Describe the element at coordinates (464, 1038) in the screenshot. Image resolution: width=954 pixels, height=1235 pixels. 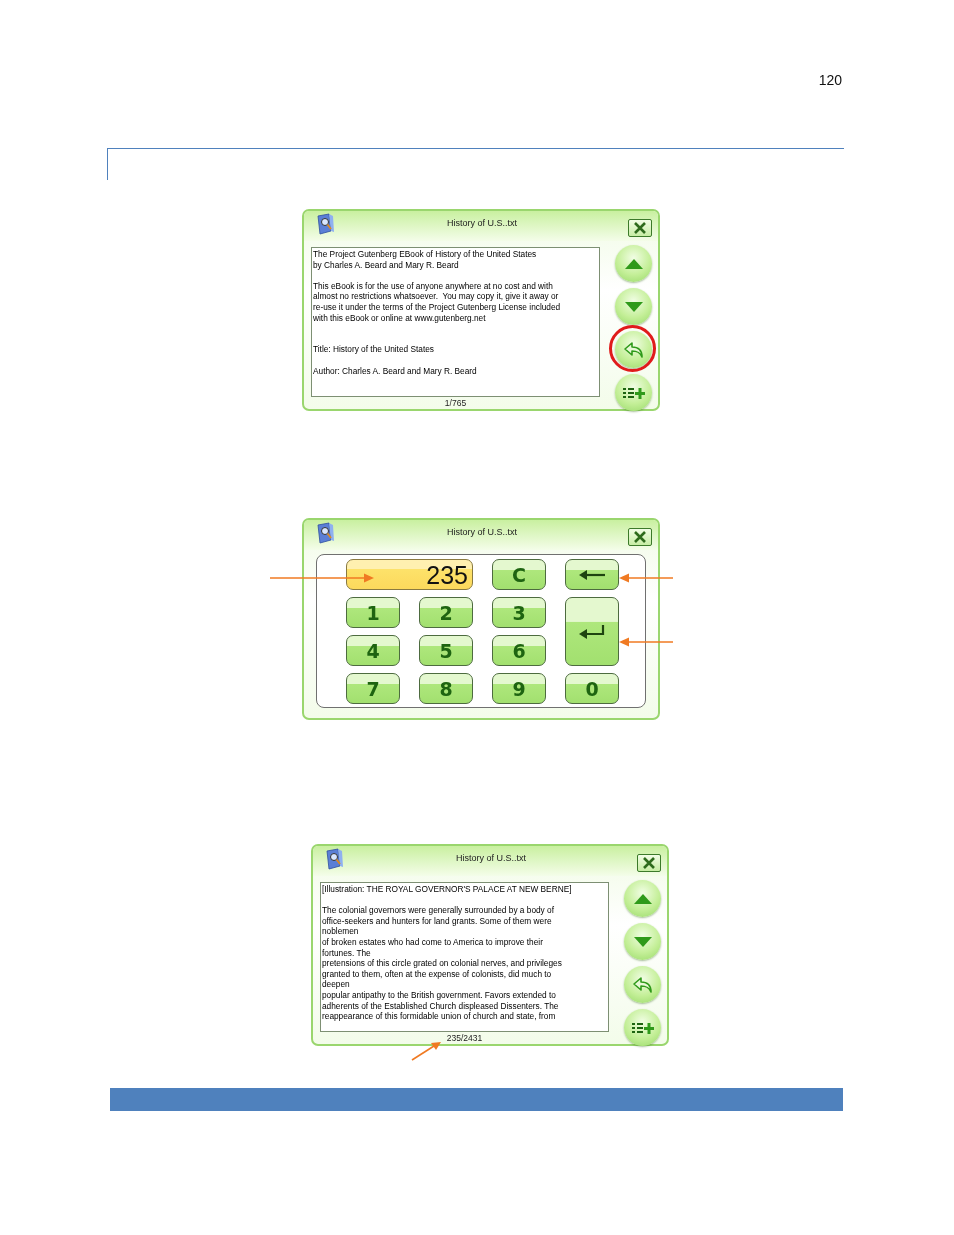
I see `page-indicator: 235/2431` at that location.